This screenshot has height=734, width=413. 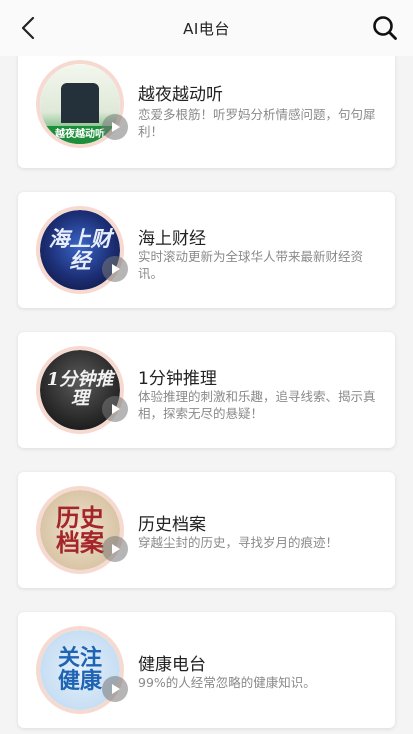 I want to click on item-title: 越夜越动听, so click(x=180, y=95).